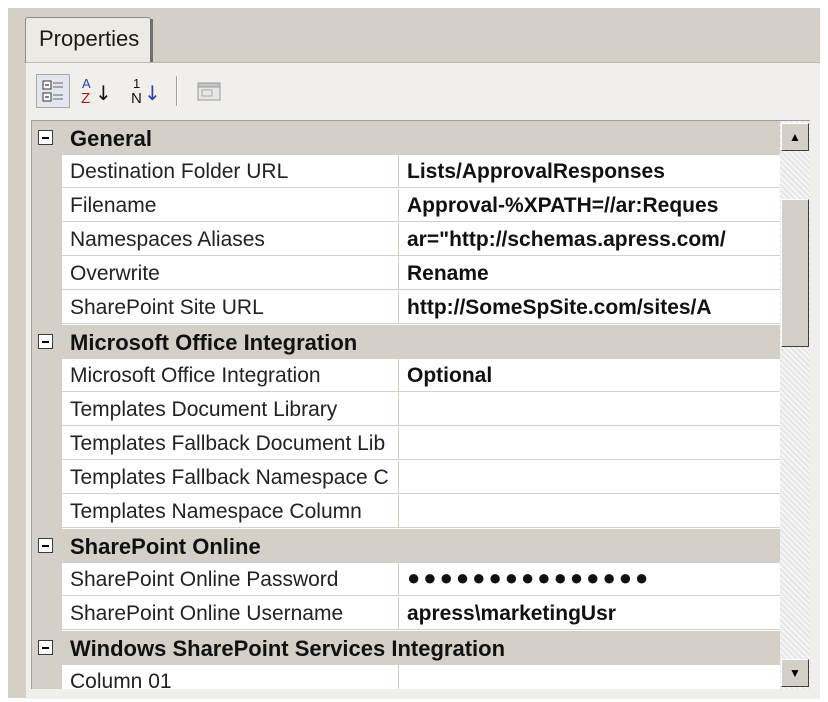 This screenshot has height=702, width=828. Describe the element at coordinates (288, 648) in the screenshot. I see `category-label: Windows SharePoint Services Integration` at that location.